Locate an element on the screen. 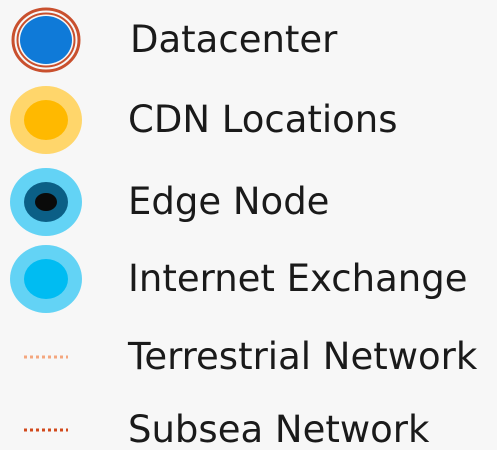  internet-exchange-icon is located at coordinates (48, 279).